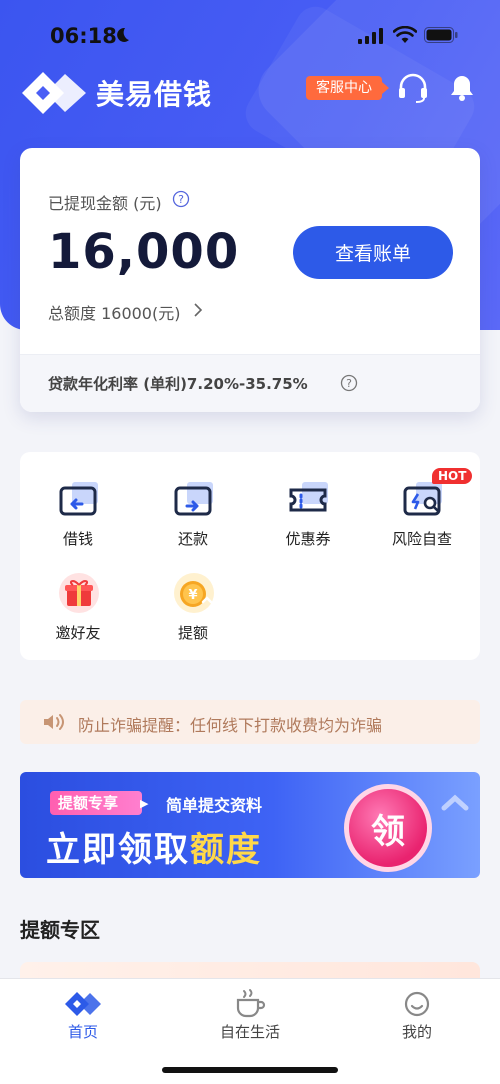 This screenshot has height=1084, width=500. I want to click on battery-icon, so click(441, 35).